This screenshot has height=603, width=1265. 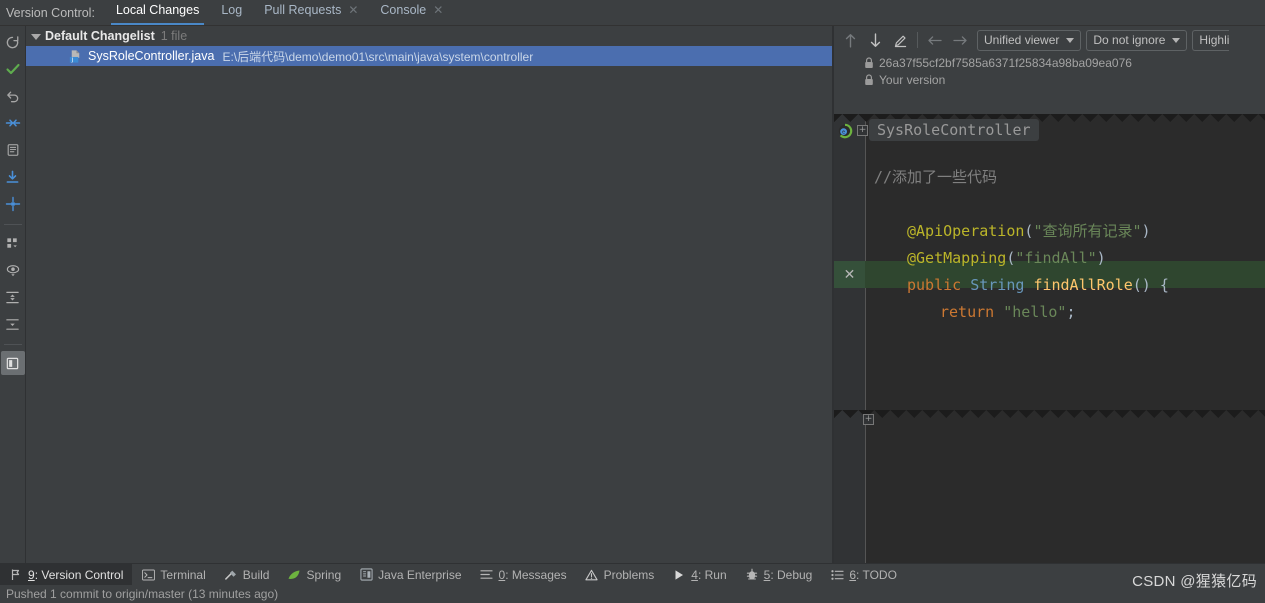 I want to click on preview-diff-eye-icon, so click(x=13, y=270).